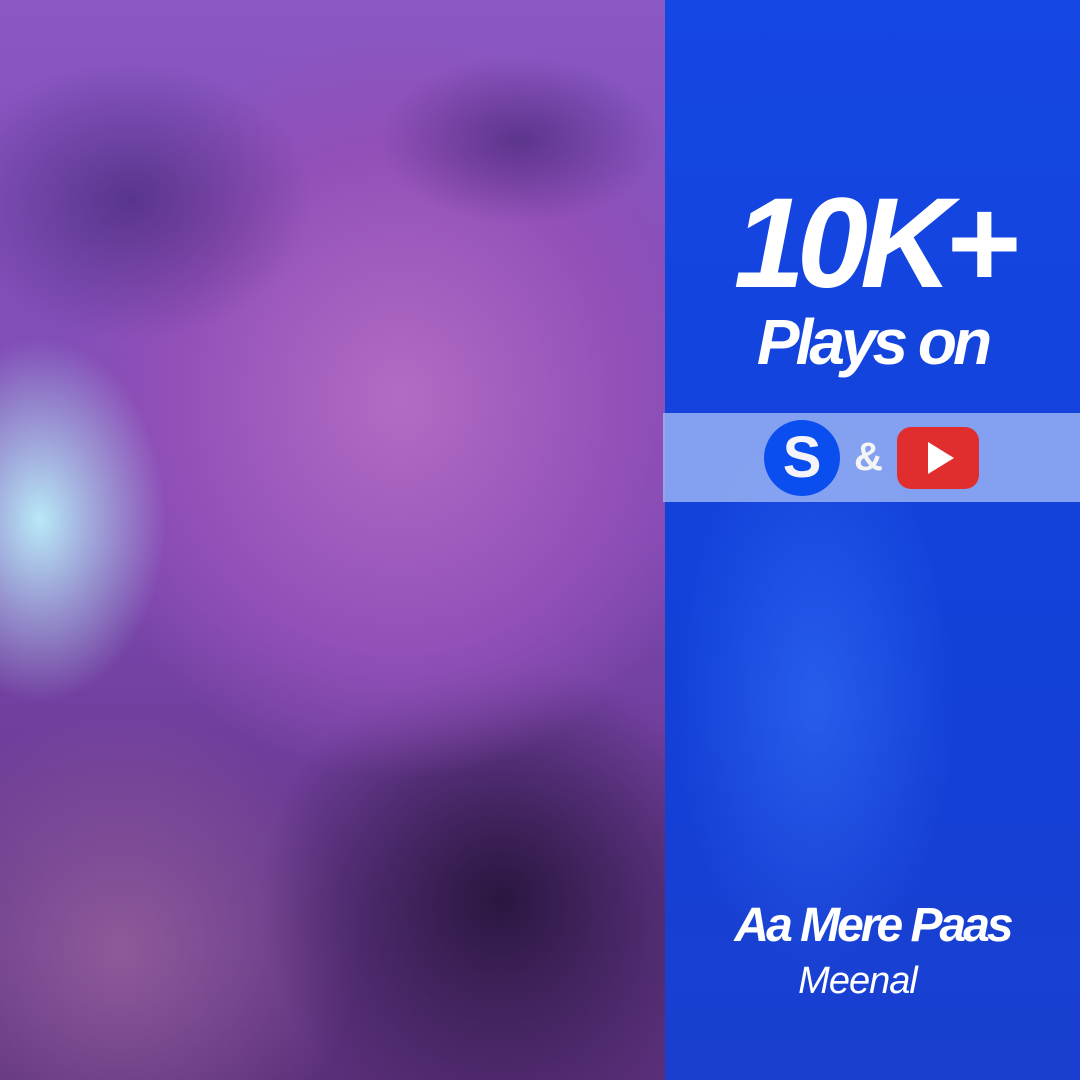 Image resolution: width=1080 pixels, height=1080 pixels. I want to click on plays-on-label: Plays on, so click(874, 342).